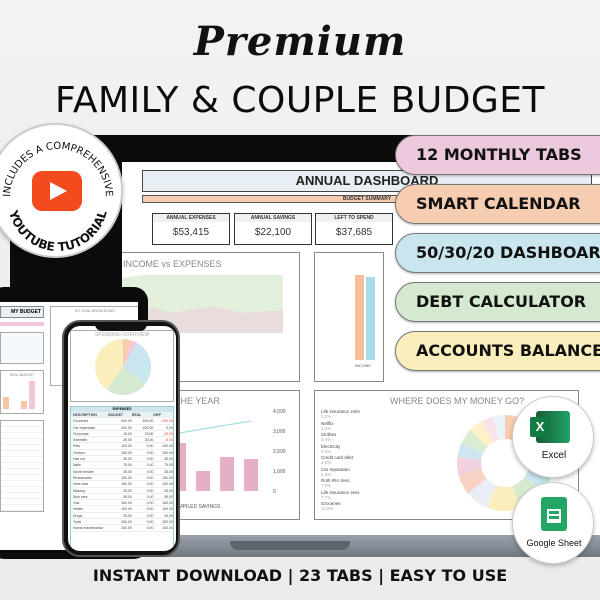 This screenshot has width=600, height=600. What do you see at coordinates (273, 218) in the screenshot?
I see `kpi-label: ANNUAL SAVINGS` at bounding box center [273, 218].